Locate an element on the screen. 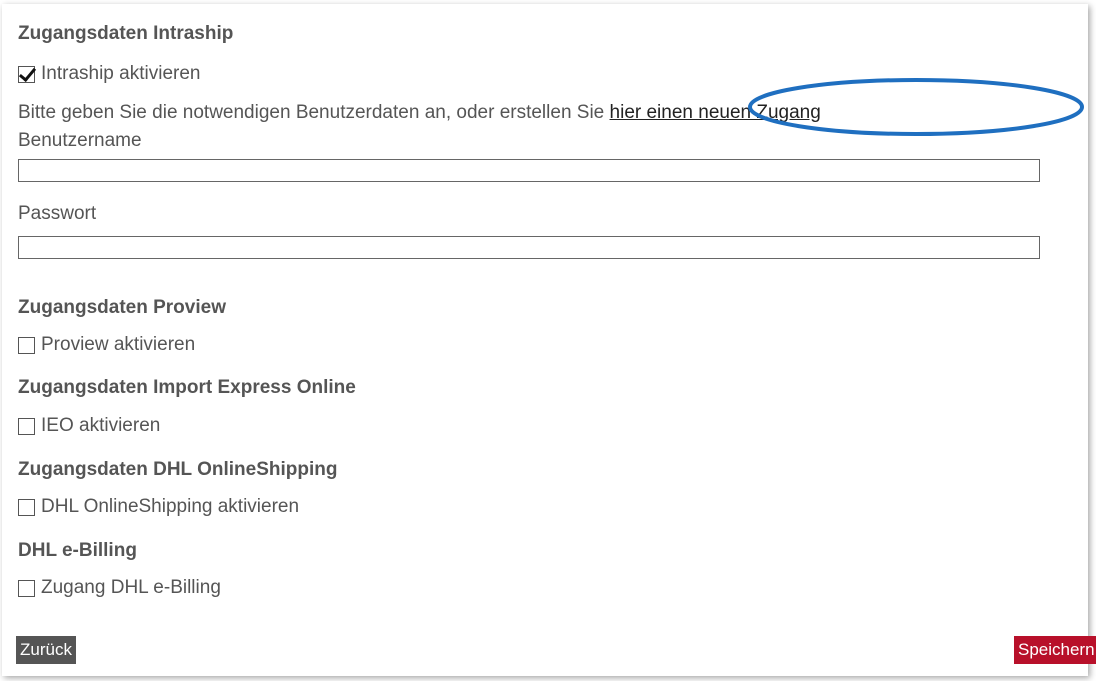  username-input is located at coordinates (529, 170).